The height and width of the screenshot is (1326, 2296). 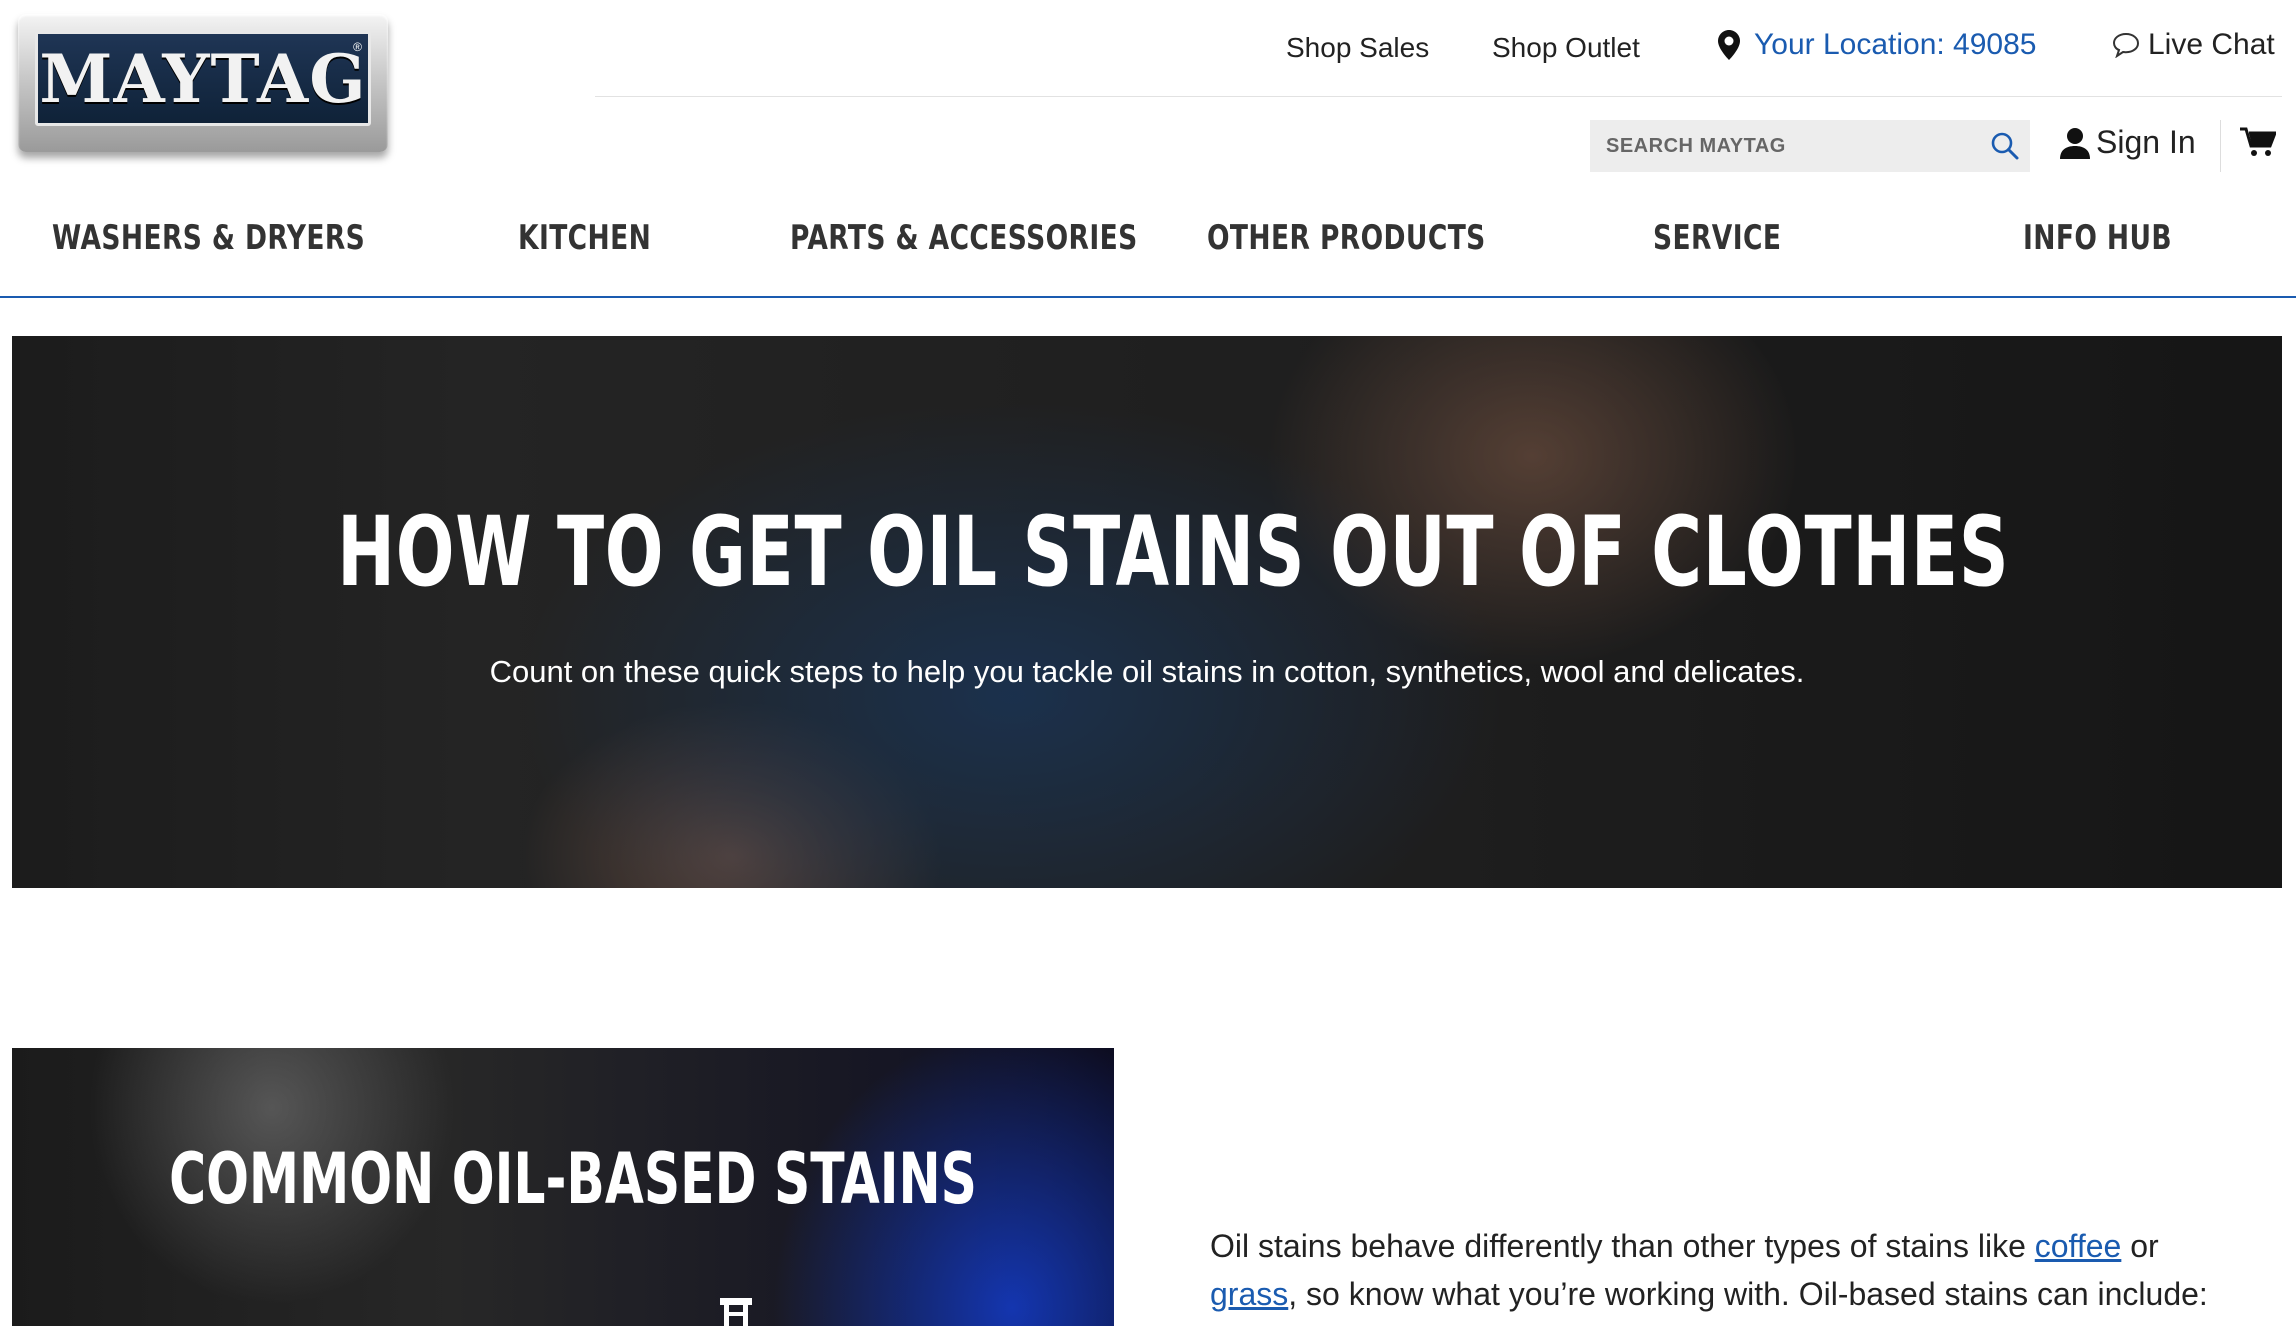 What do you see at coordinates (964, 238) in the screenshot?
I see `nav-parts-accessories: PARTS & ACCESSORIES` at bounding box center [964, 238].